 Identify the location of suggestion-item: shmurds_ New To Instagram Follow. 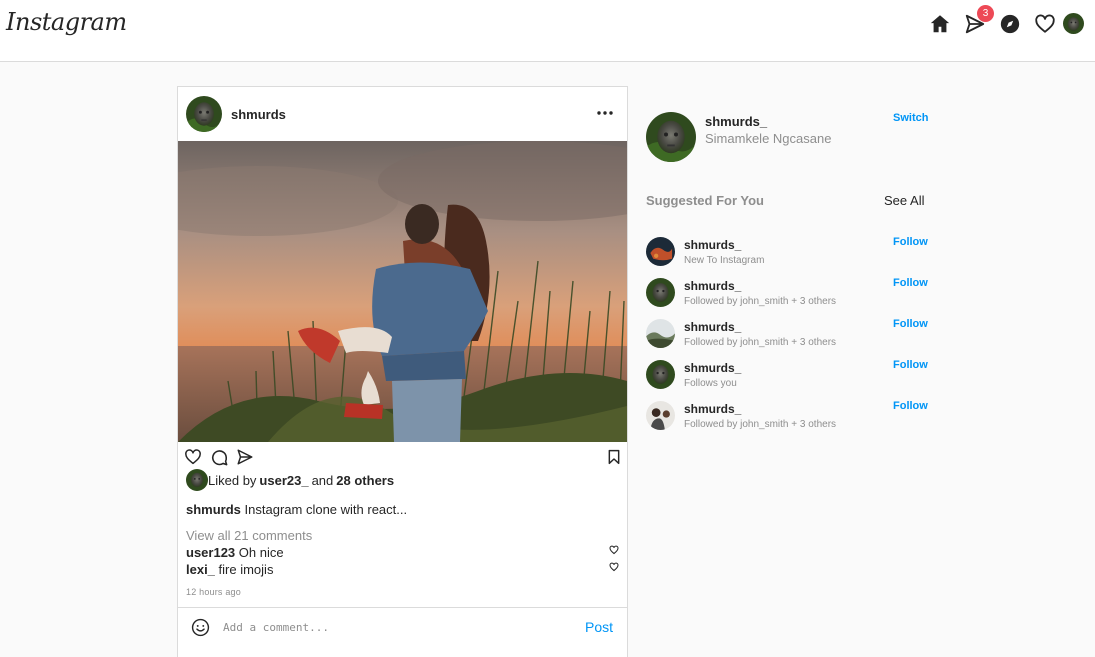
(787, 252).